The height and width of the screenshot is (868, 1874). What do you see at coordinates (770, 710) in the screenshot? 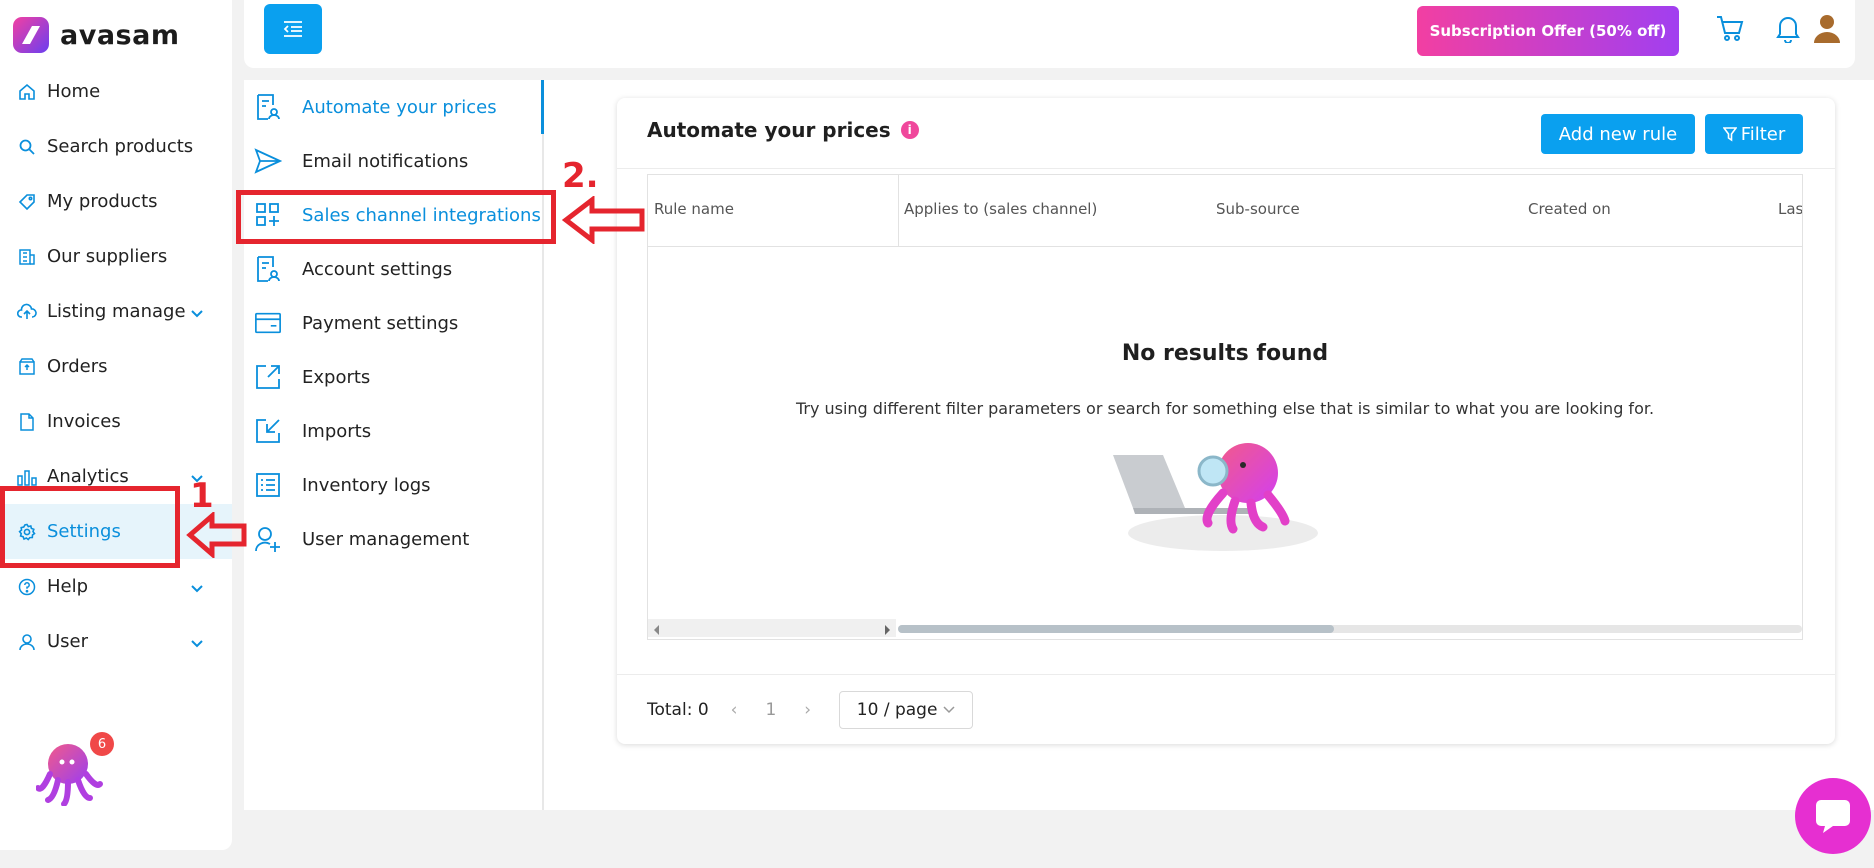
I see `page-number: 1` at bounding box center [770, 710].